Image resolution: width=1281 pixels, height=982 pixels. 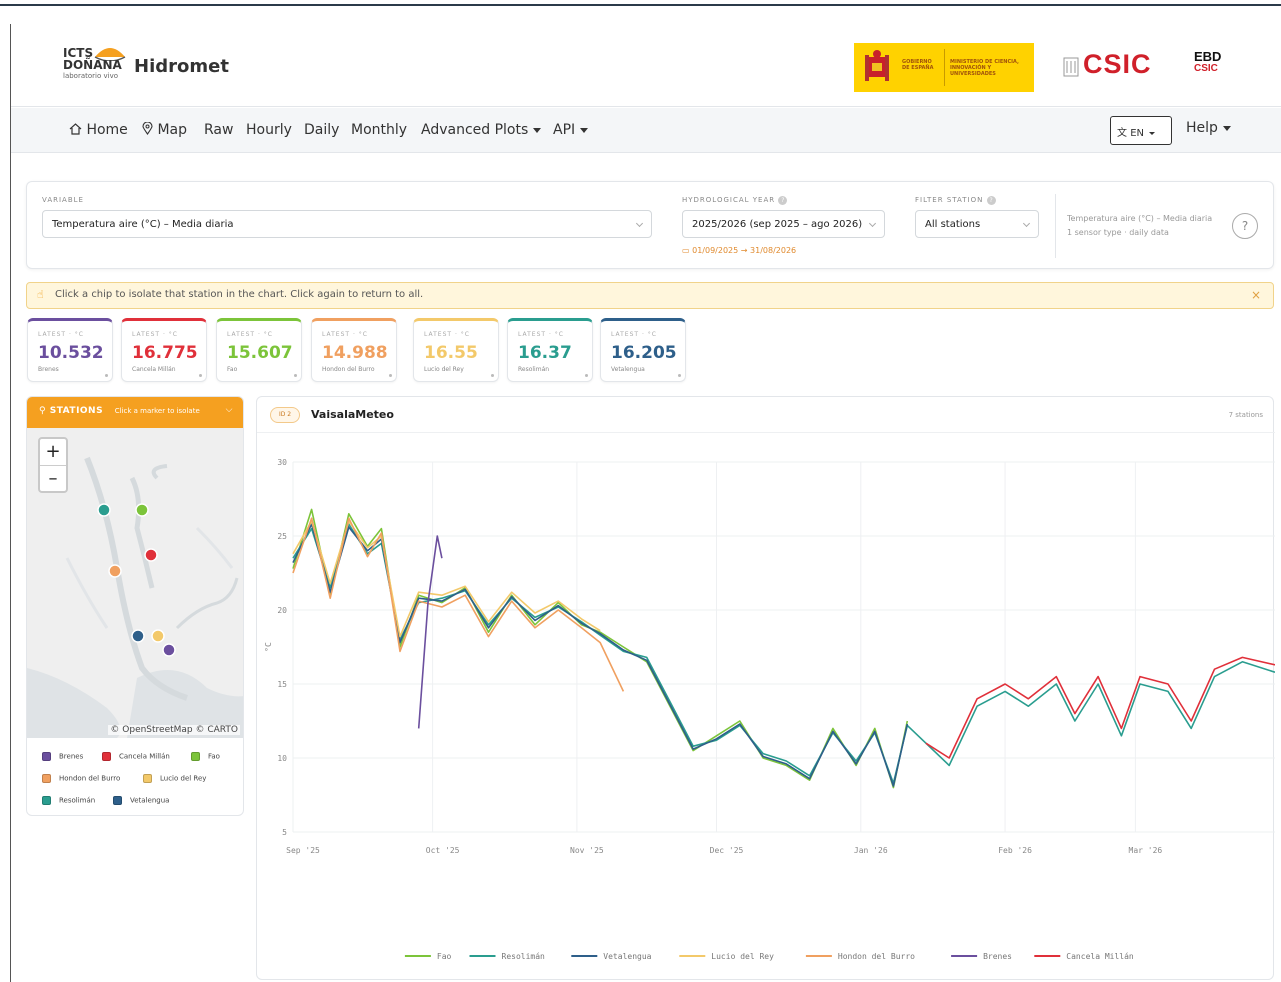 What do you see at coordinates (534, 369) in the screenshot?
I see `chip-station-name: Resolimán` at bounding box center [534, 369].